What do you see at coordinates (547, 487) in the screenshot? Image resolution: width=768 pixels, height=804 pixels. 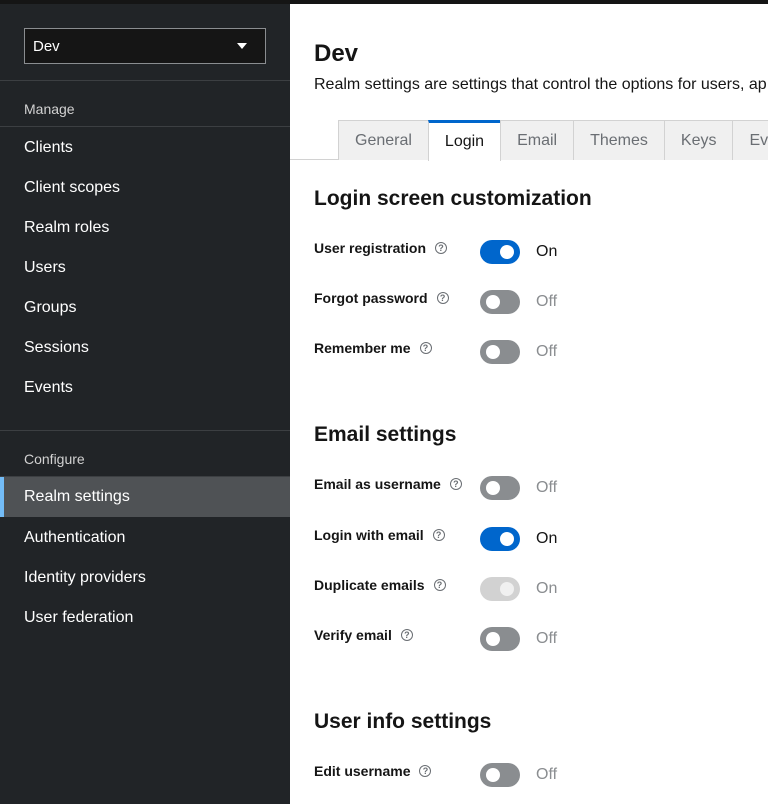 I see `toggle-state-email-as-username: Off` at bounding box center [547, 487].